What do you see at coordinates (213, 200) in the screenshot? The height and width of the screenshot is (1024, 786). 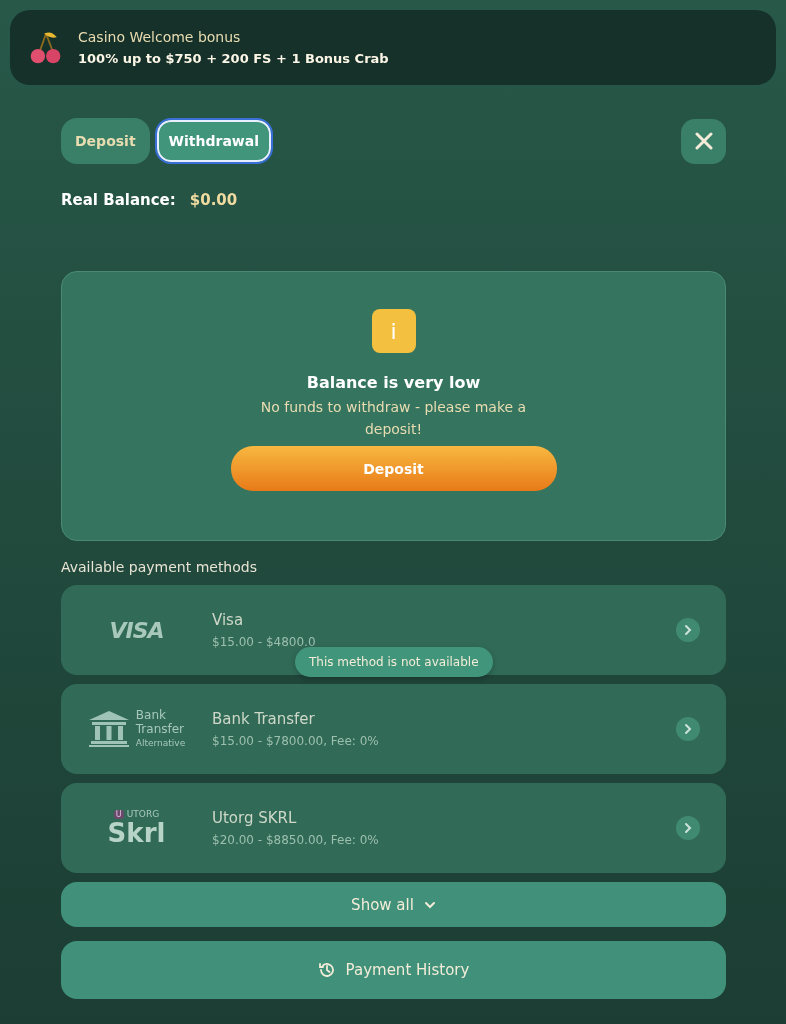 I see `balance-value: $0.00` at bounding box center [213, 200].